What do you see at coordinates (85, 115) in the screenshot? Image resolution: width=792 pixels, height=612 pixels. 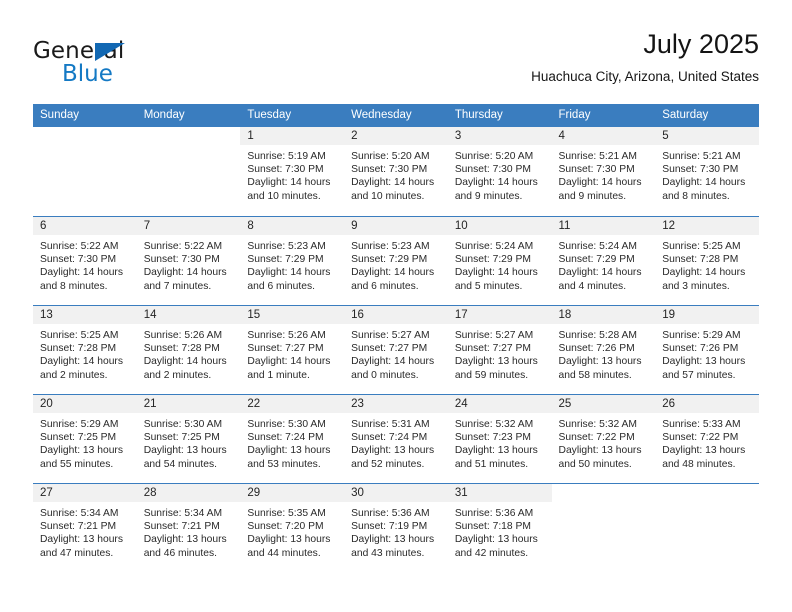 I see `weekday-header-sunday: Sunday` at bounding box center [85, 115].